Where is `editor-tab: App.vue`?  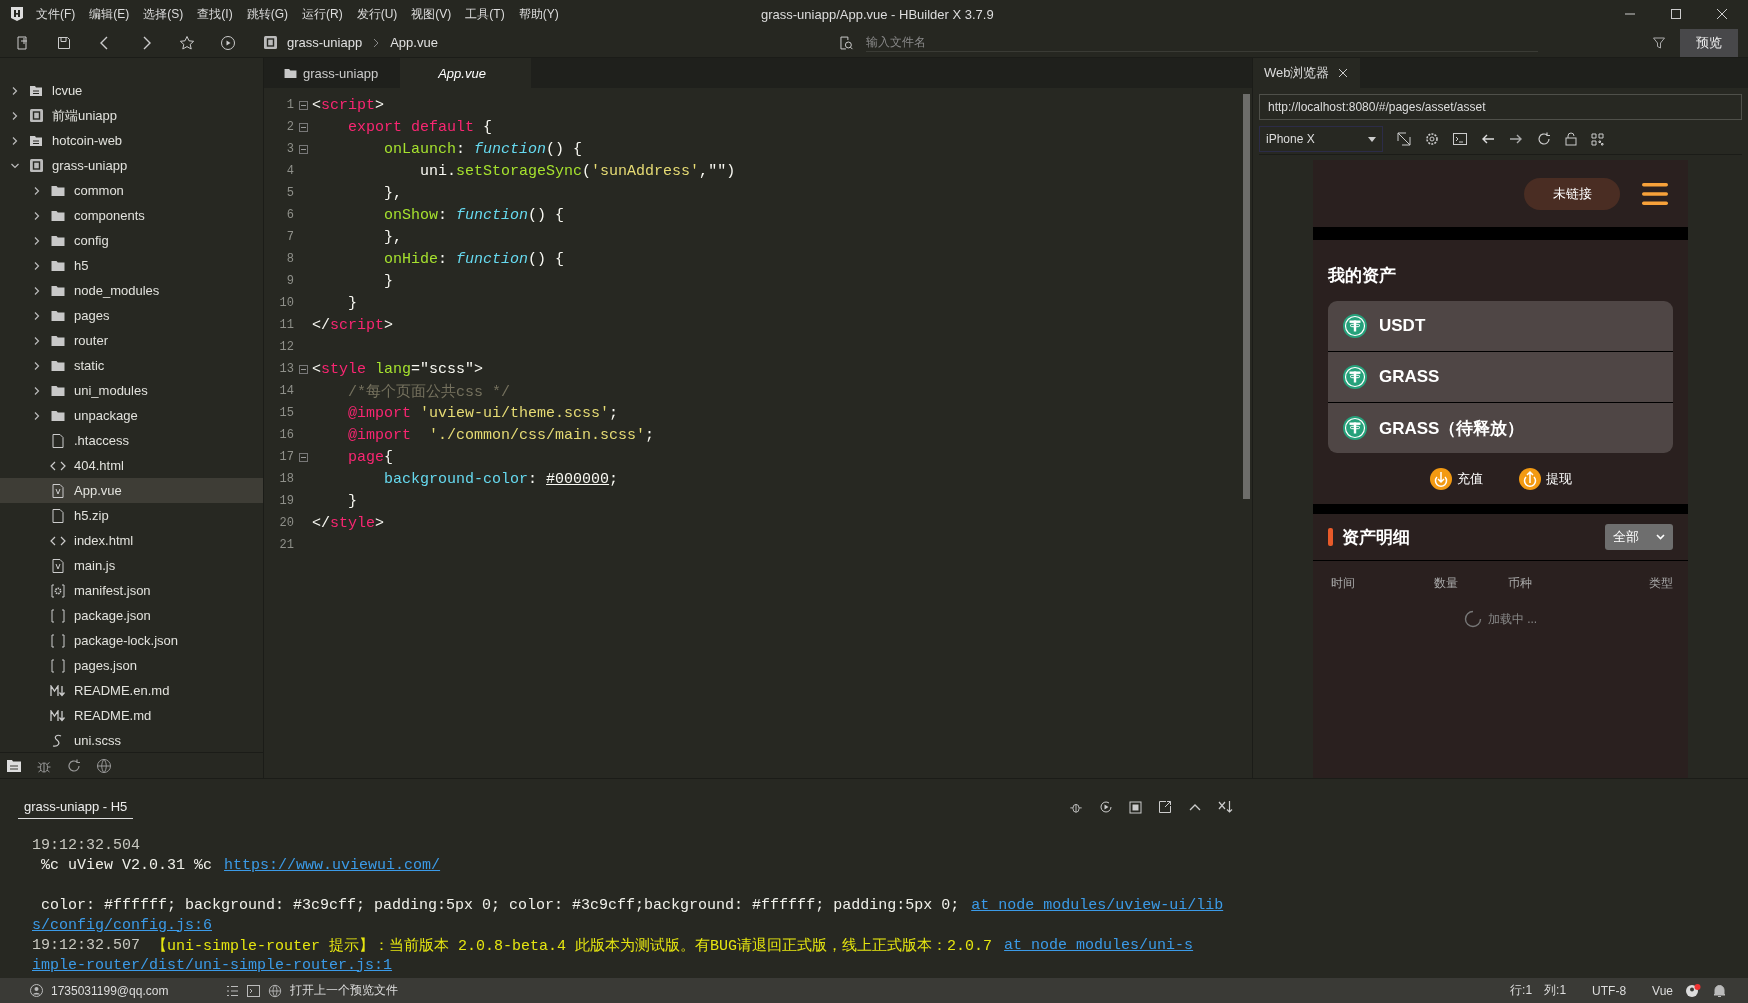 editor-tab: App.vue is located at coordinates (465, 73).